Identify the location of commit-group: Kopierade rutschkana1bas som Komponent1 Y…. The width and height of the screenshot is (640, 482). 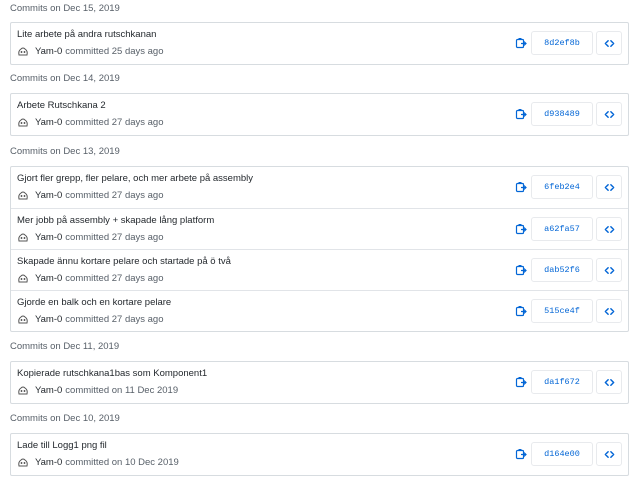
(319, 382).